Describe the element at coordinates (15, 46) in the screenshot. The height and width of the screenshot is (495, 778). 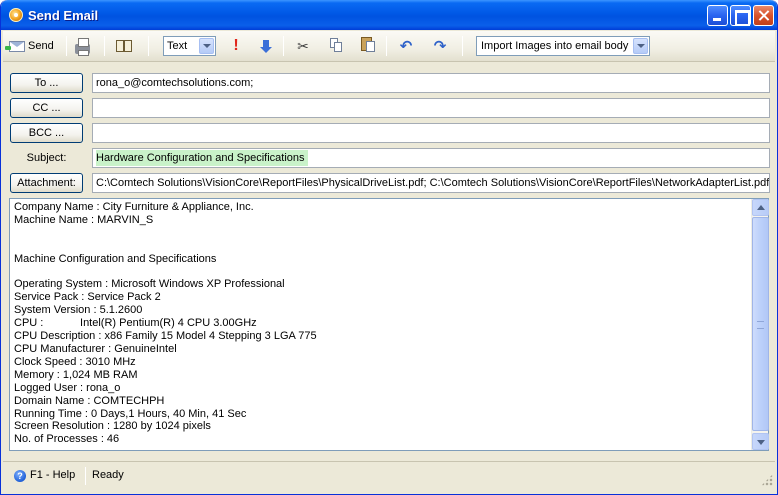
I see `send-mail-icon` at that location.